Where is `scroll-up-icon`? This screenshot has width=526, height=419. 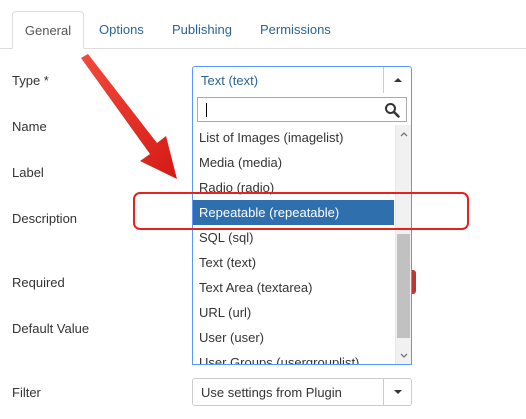 scroll-up-icon is located at coordinates (404, 134).